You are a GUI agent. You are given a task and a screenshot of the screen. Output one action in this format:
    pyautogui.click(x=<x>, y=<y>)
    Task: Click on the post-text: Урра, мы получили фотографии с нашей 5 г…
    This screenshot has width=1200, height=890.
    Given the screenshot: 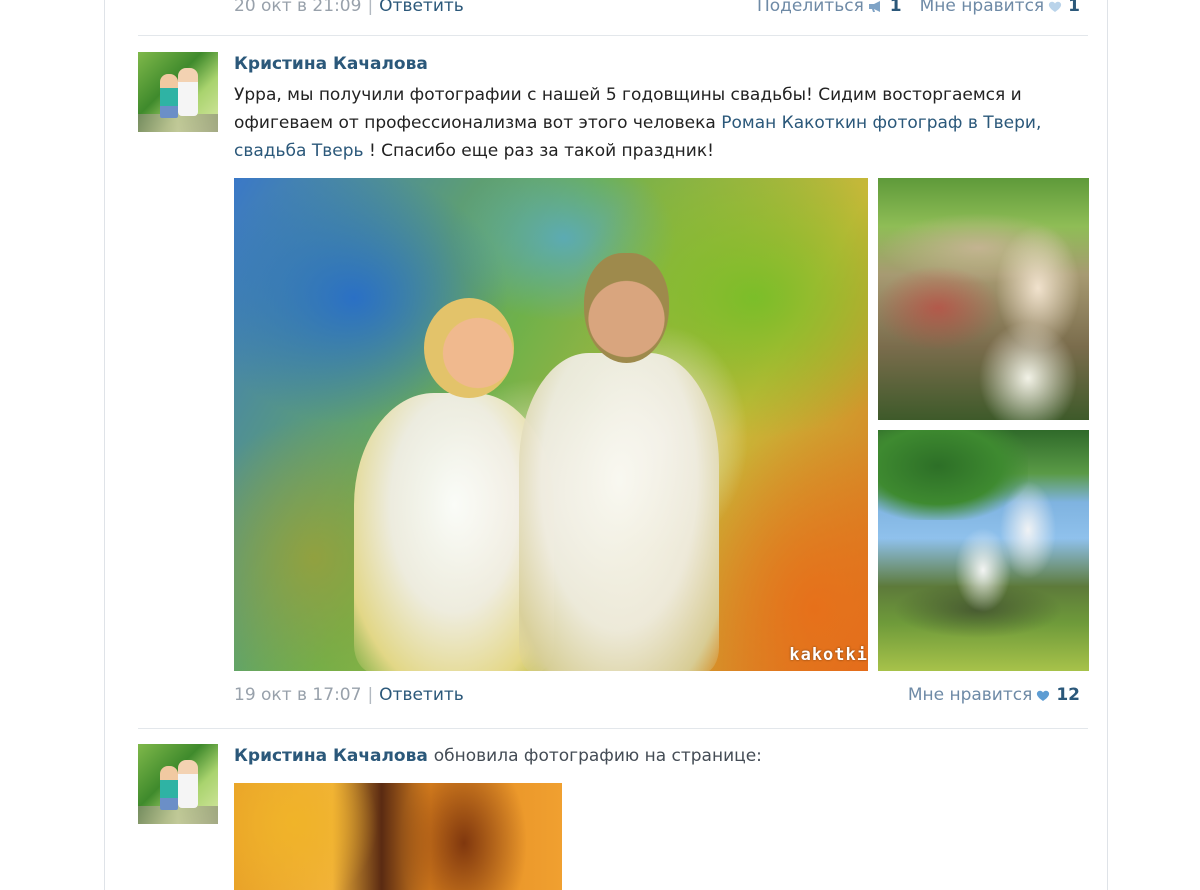 What is the action you would take?
    pyautogui.click(x=664, y=123)
    